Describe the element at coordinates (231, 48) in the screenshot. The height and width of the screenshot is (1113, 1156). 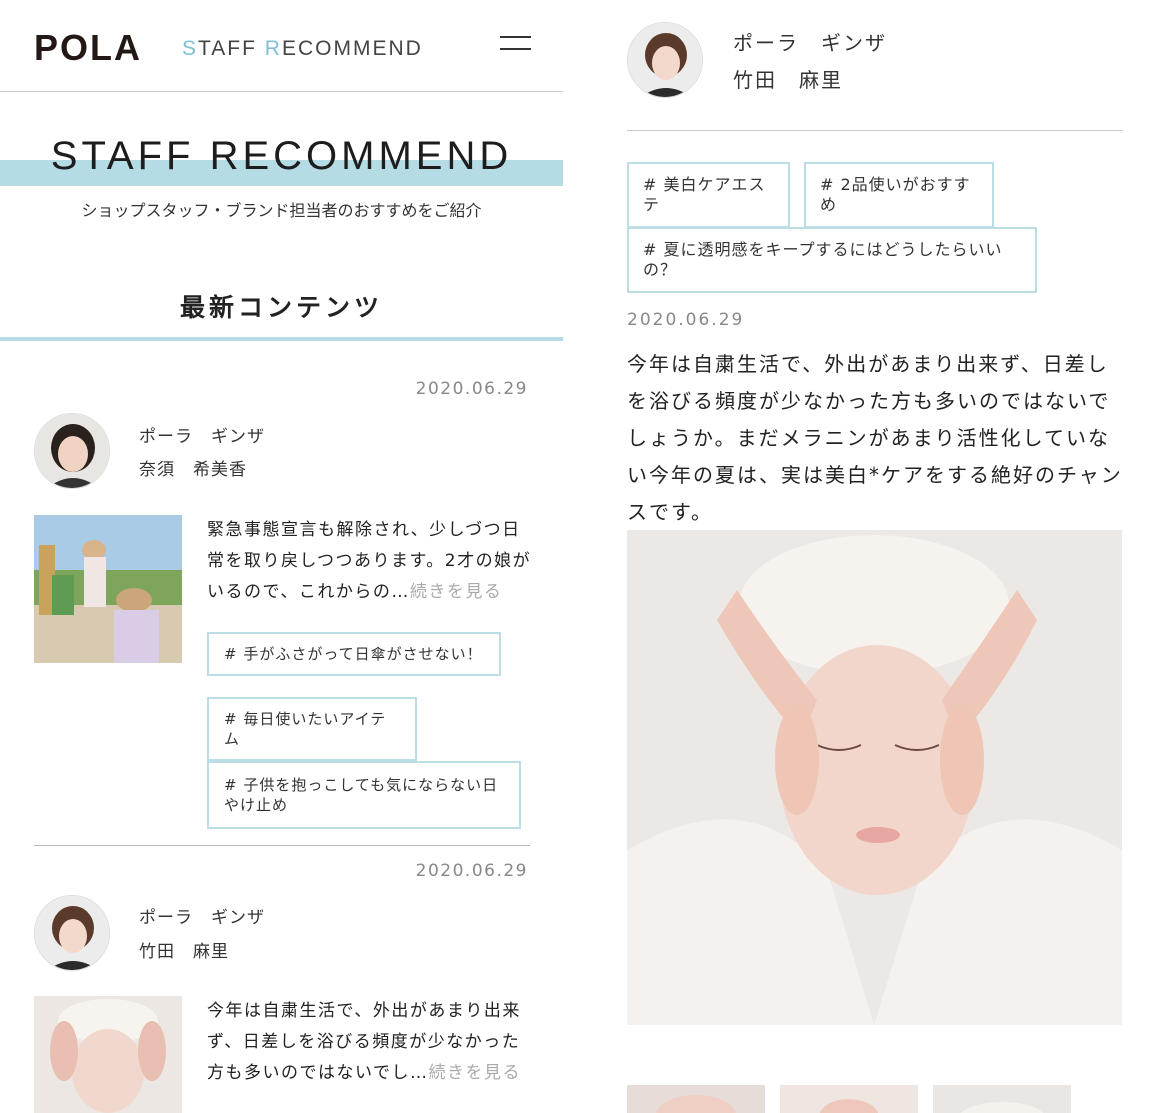
I see `subtitle-taff: TAFF` at that location.